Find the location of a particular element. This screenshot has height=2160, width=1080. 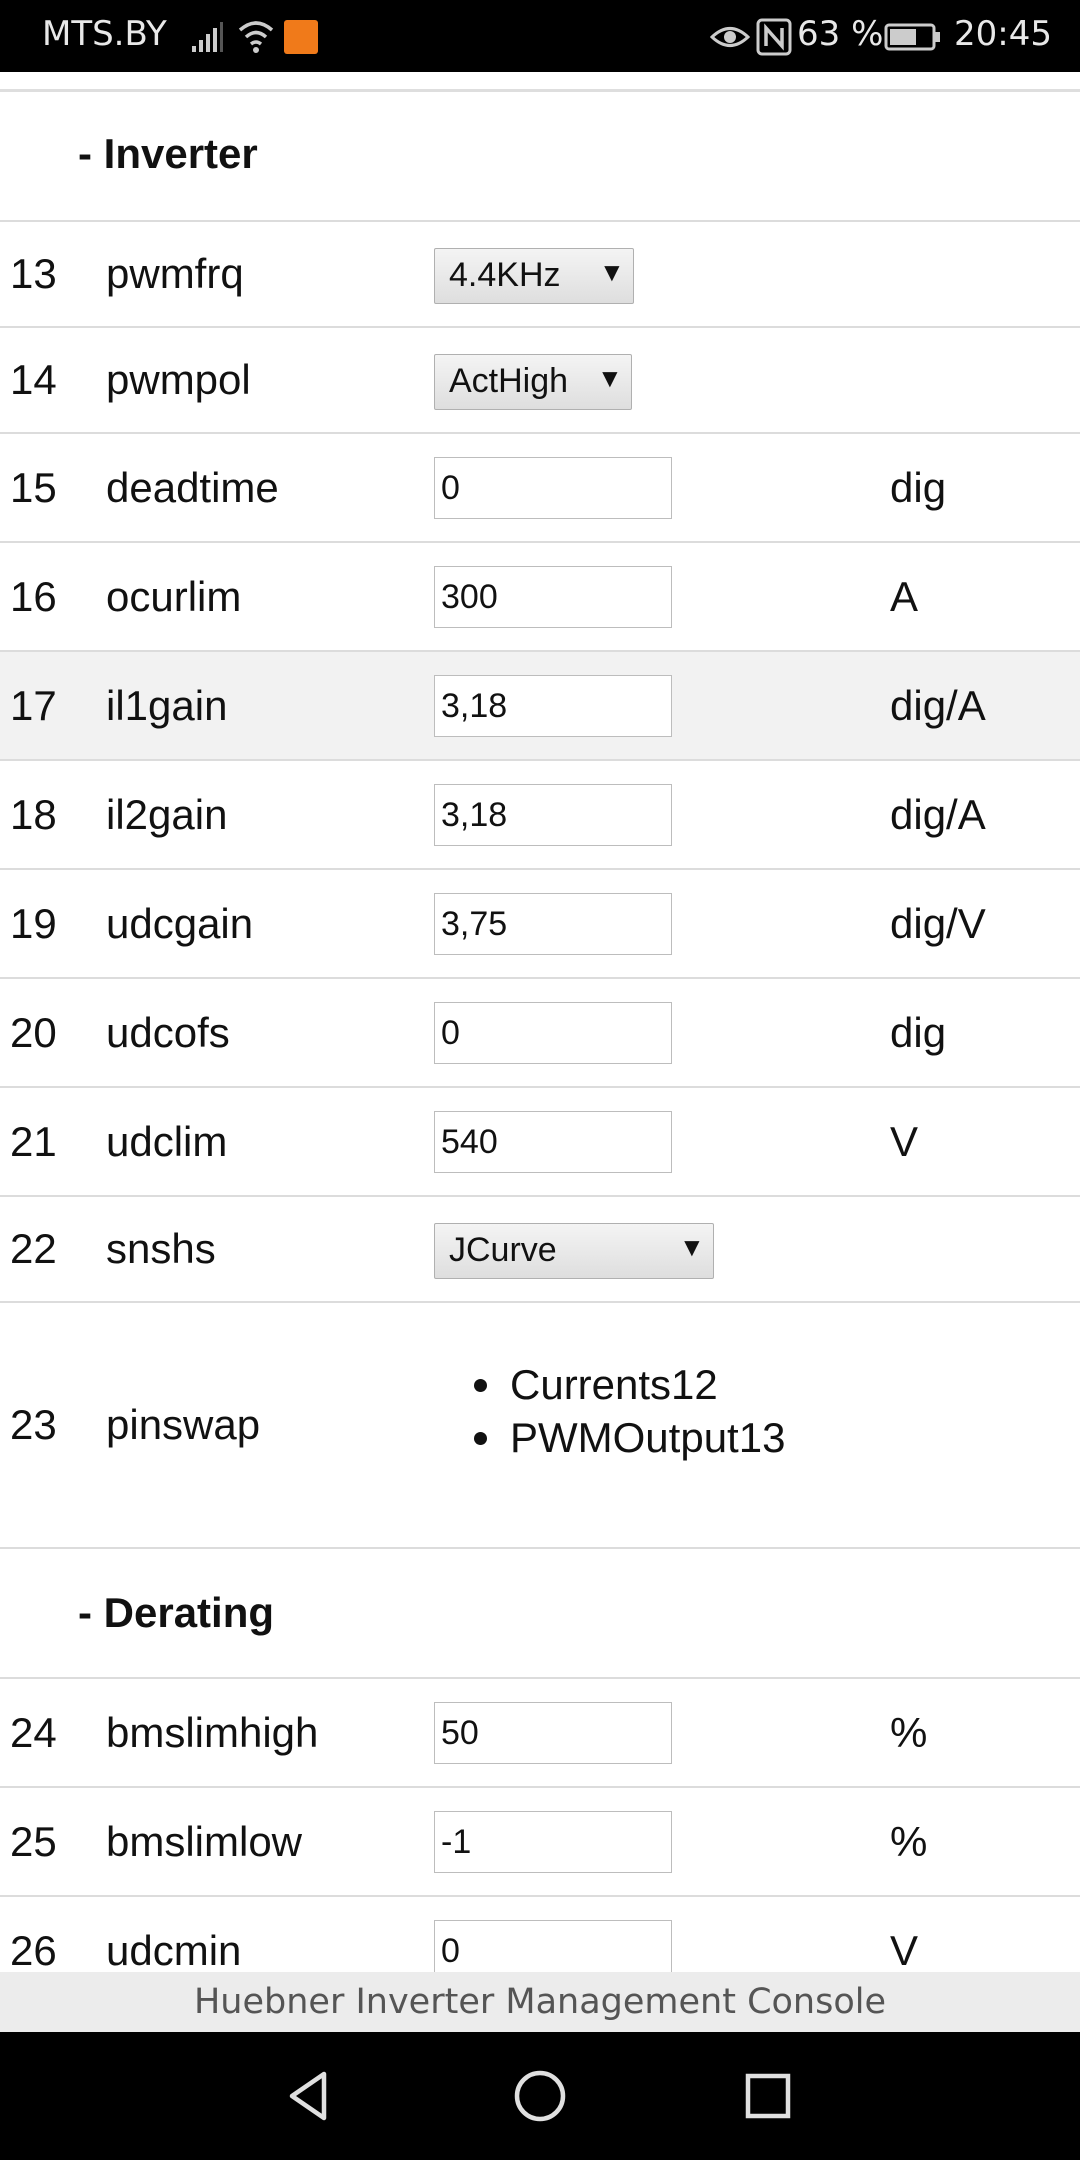

deadtime-input is located at coordinates (553, 488).